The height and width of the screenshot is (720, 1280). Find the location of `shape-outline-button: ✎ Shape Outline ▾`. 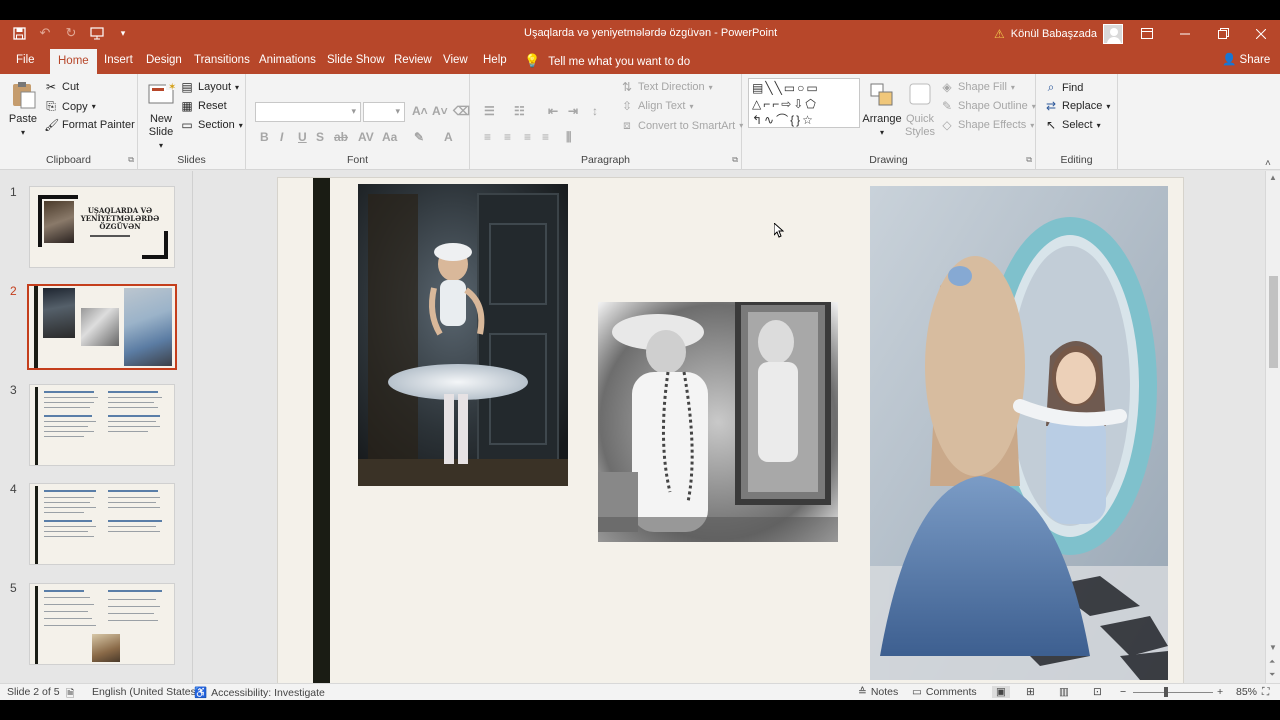

shape-outline-button: ✎ Shape Outline ▾ is located at coordinates (988, 106).